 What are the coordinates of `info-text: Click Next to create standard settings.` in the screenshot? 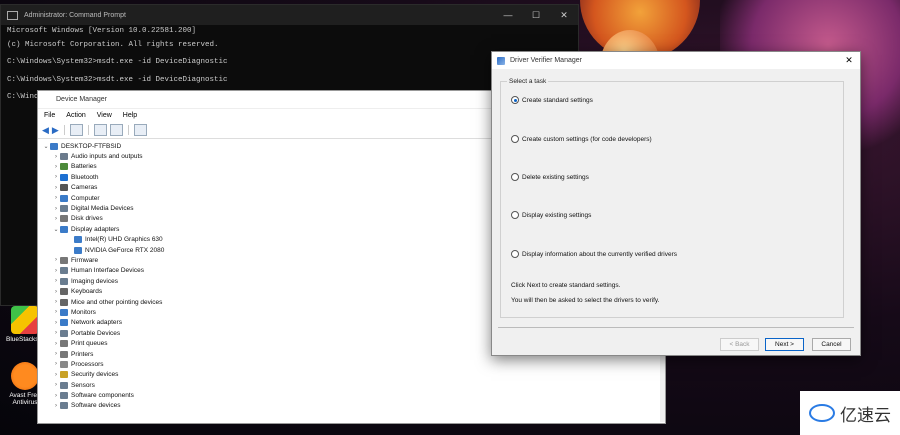 It's located at (566, 285).